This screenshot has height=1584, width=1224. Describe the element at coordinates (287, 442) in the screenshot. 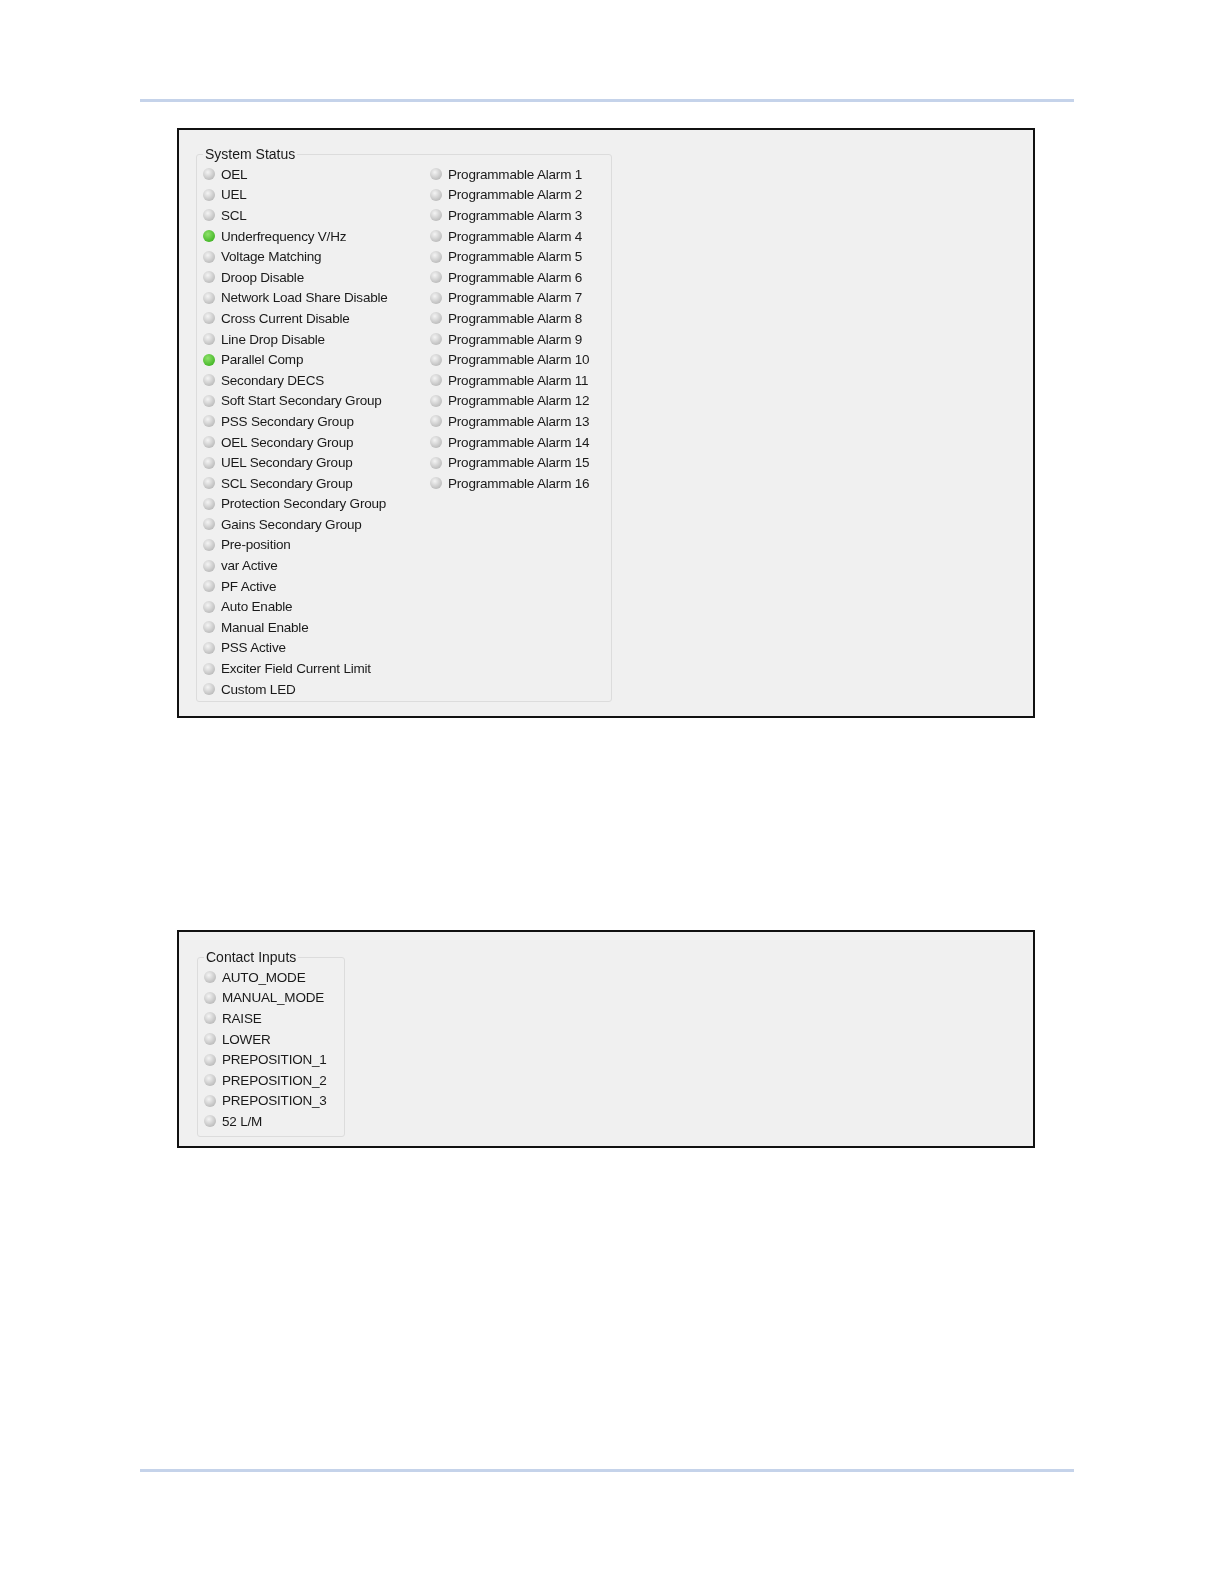

I see `status-label: OEL Secondary Group` at that location.